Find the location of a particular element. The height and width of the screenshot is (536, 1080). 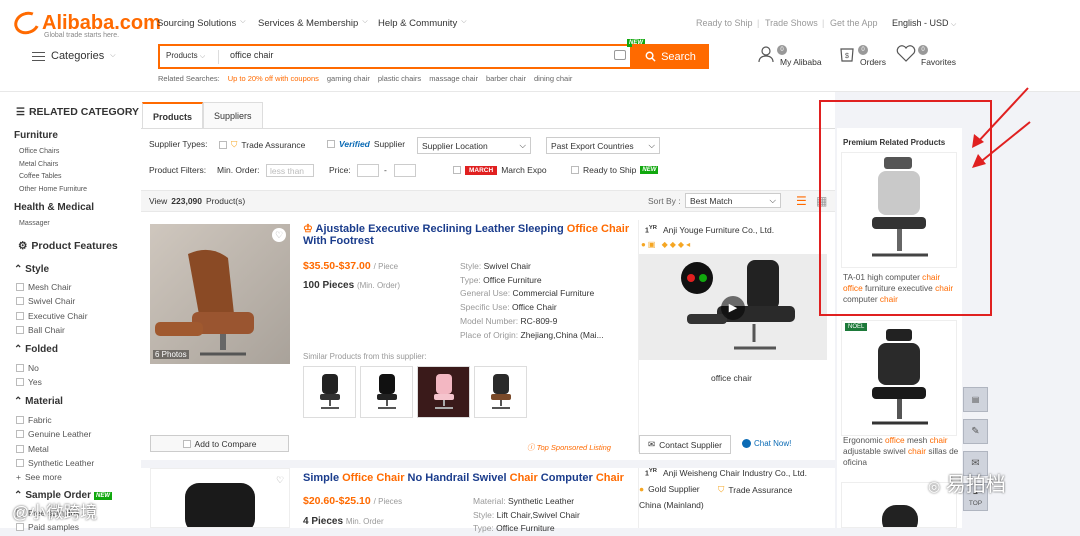

related-link: gaming chair is located at coordinates (348, 78).